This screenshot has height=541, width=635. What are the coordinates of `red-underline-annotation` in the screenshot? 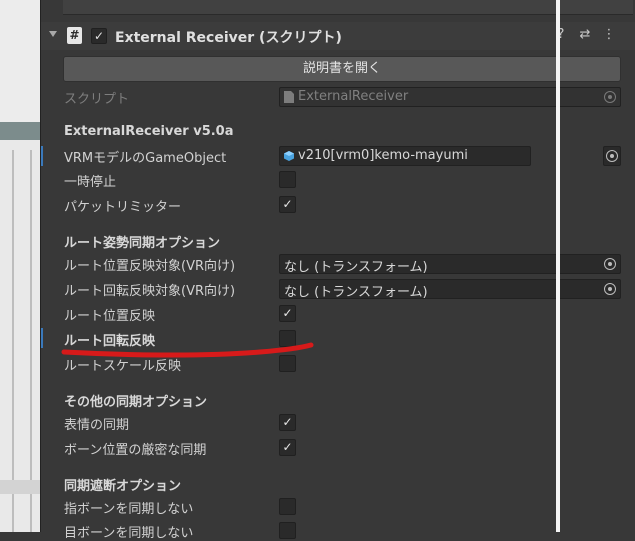 It's located at (187, 350).